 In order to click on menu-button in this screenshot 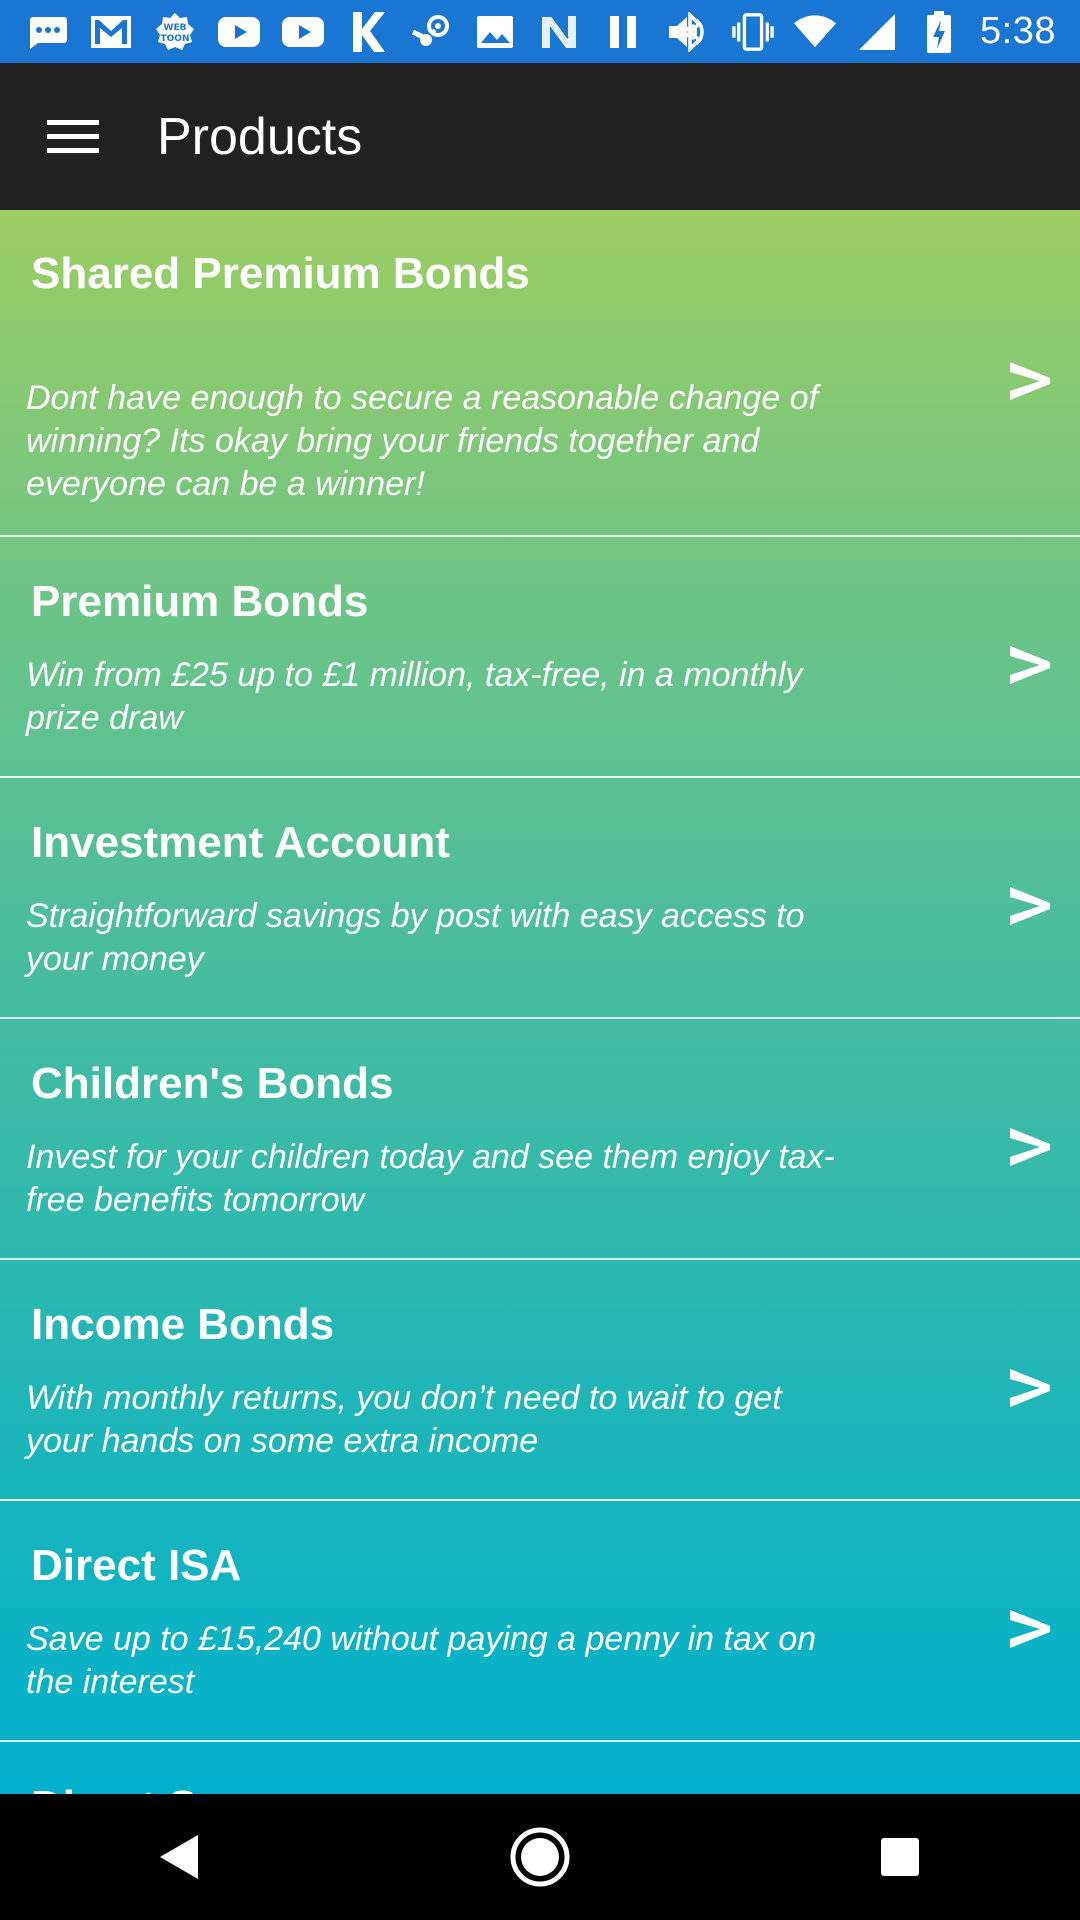, I will do `click(73, 137)`.